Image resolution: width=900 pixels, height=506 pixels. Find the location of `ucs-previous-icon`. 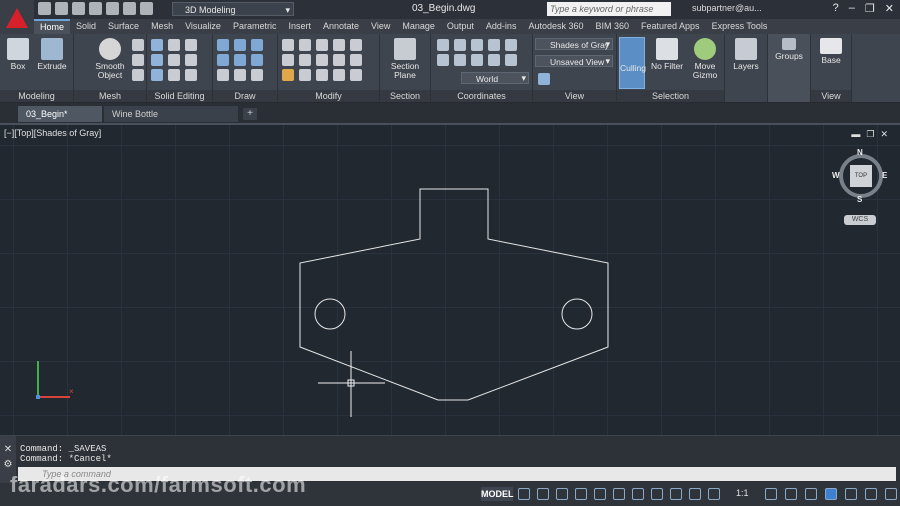

ucs-previous-icon is located at coordinates (511, 60).